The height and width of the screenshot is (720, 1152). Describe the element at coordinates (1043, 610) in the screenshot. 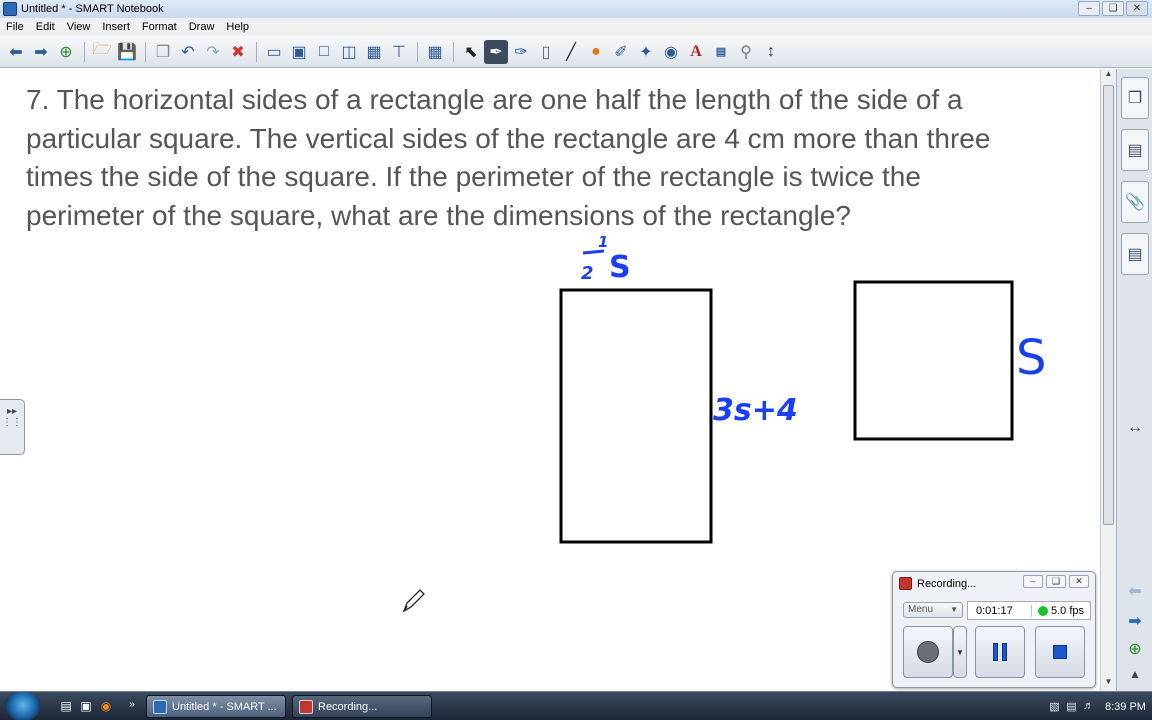

I see `status-indicator-icon` at that location.